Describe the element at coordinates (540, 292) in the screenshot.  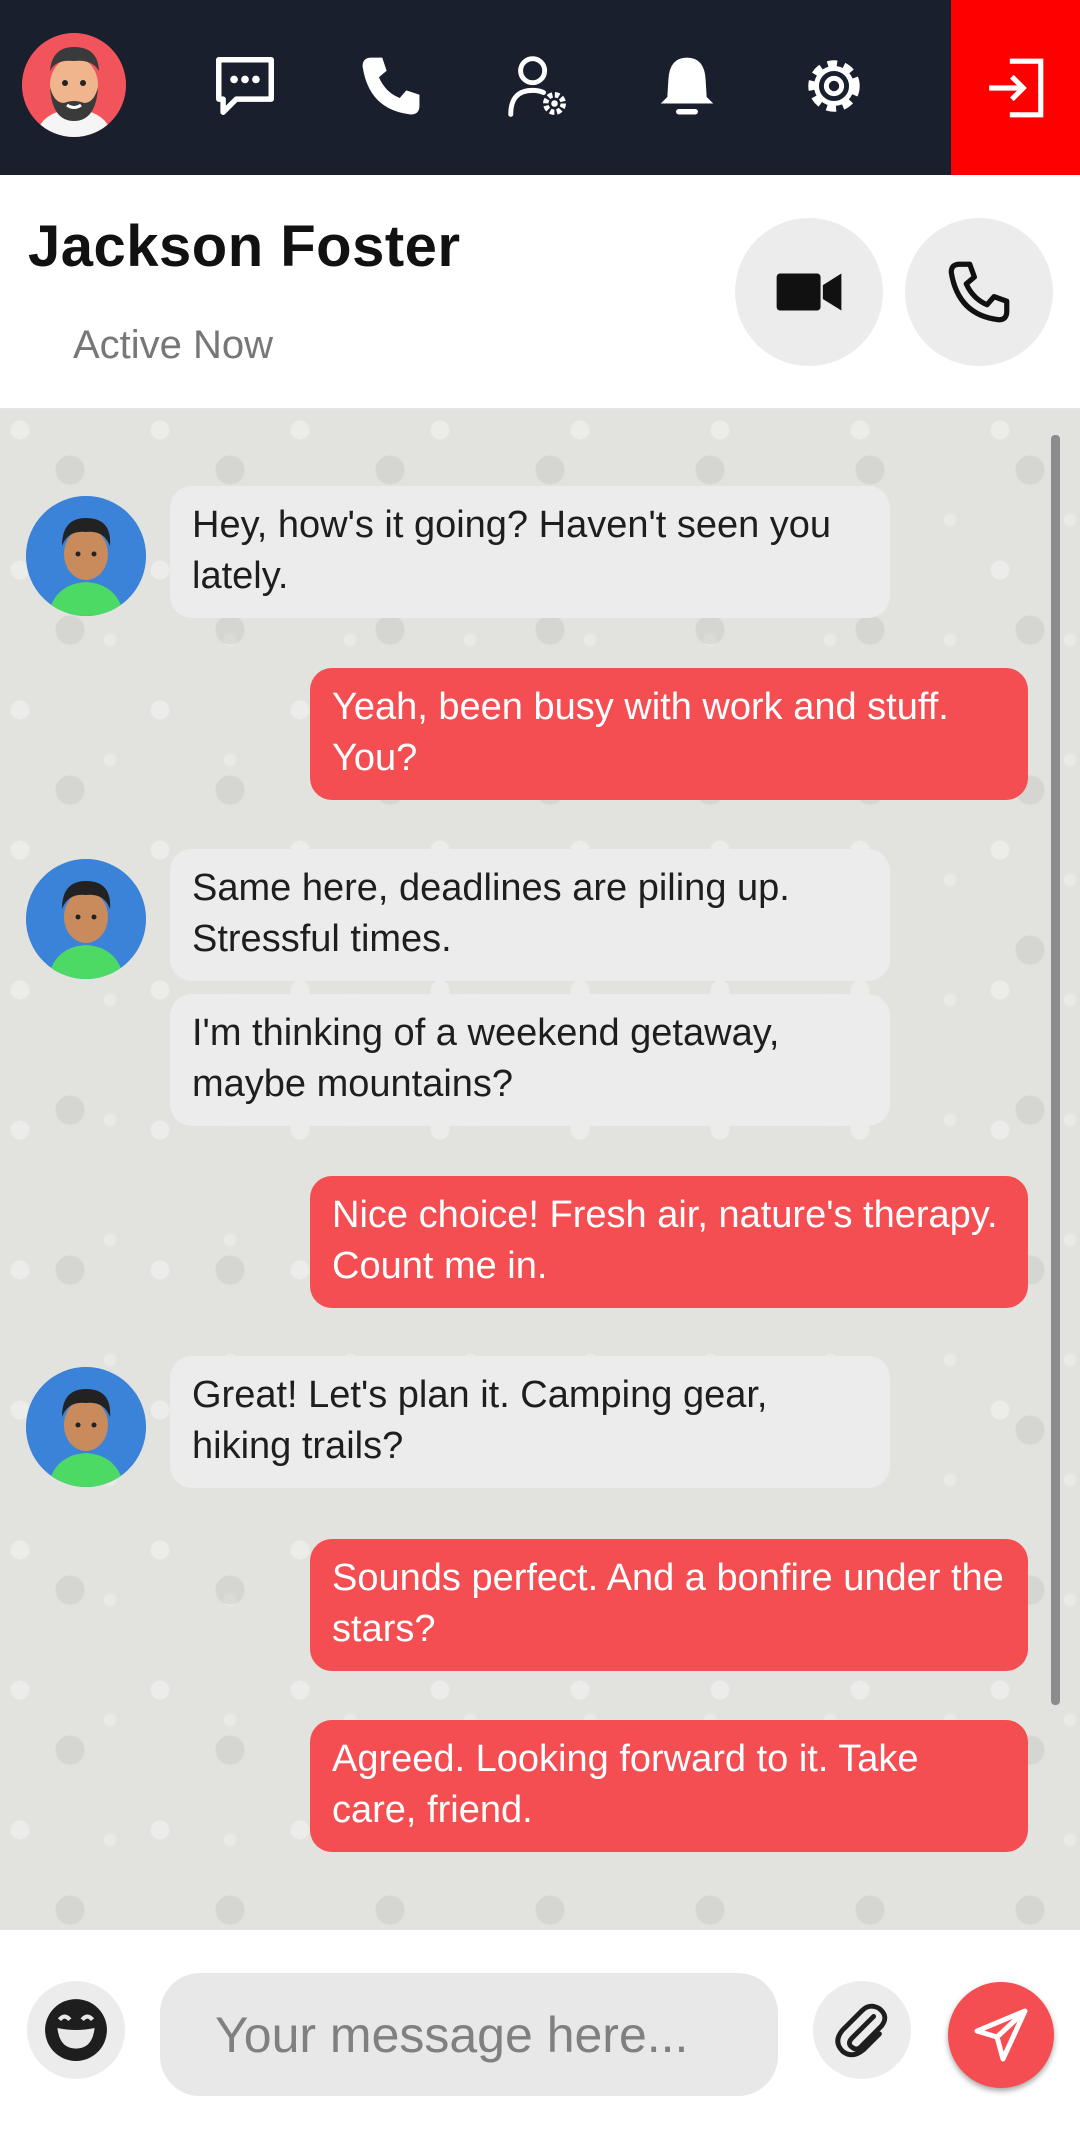
I see `chat-header: Jackson Foster Active Now` at that location.